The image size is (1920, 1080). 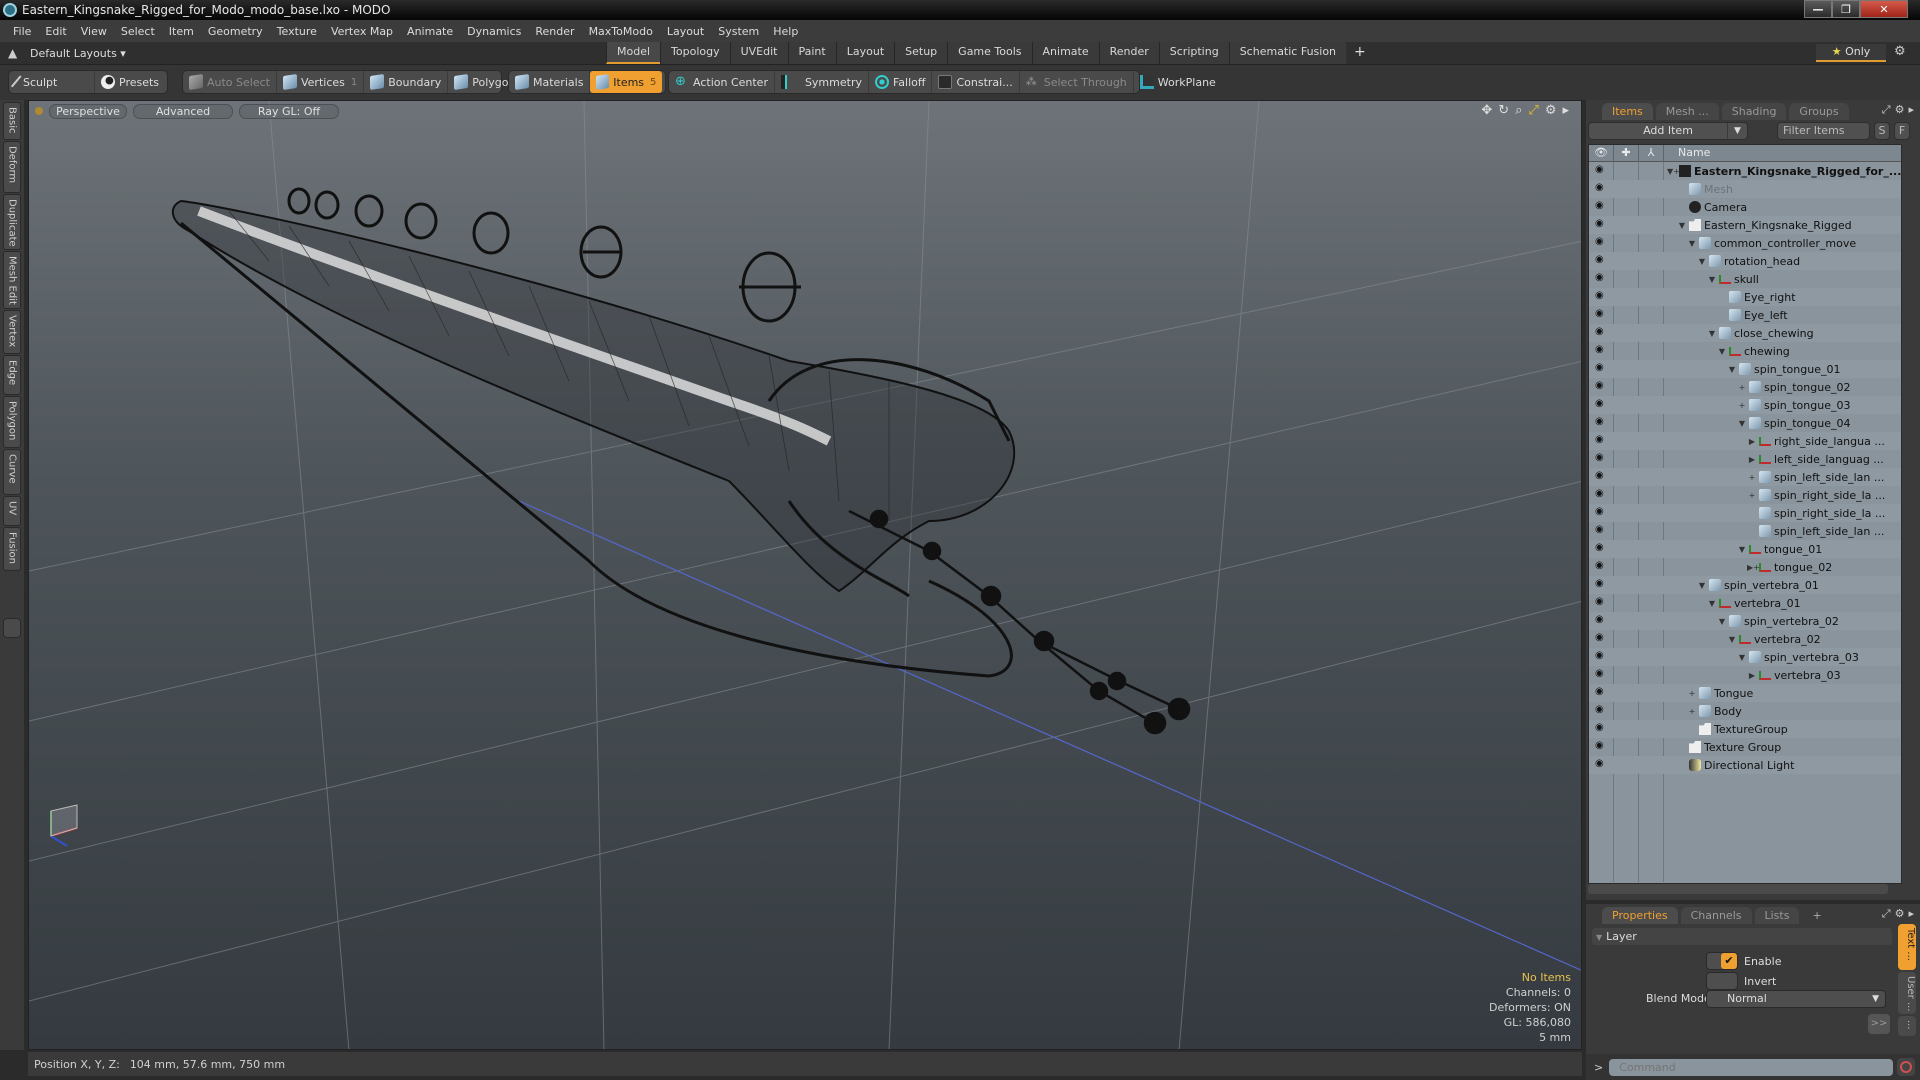 What do you see at coordinates (1742, 936) in the screenshot?
I see `layer-section-header: ▼ Layer` at bounding box center [1742, 936].